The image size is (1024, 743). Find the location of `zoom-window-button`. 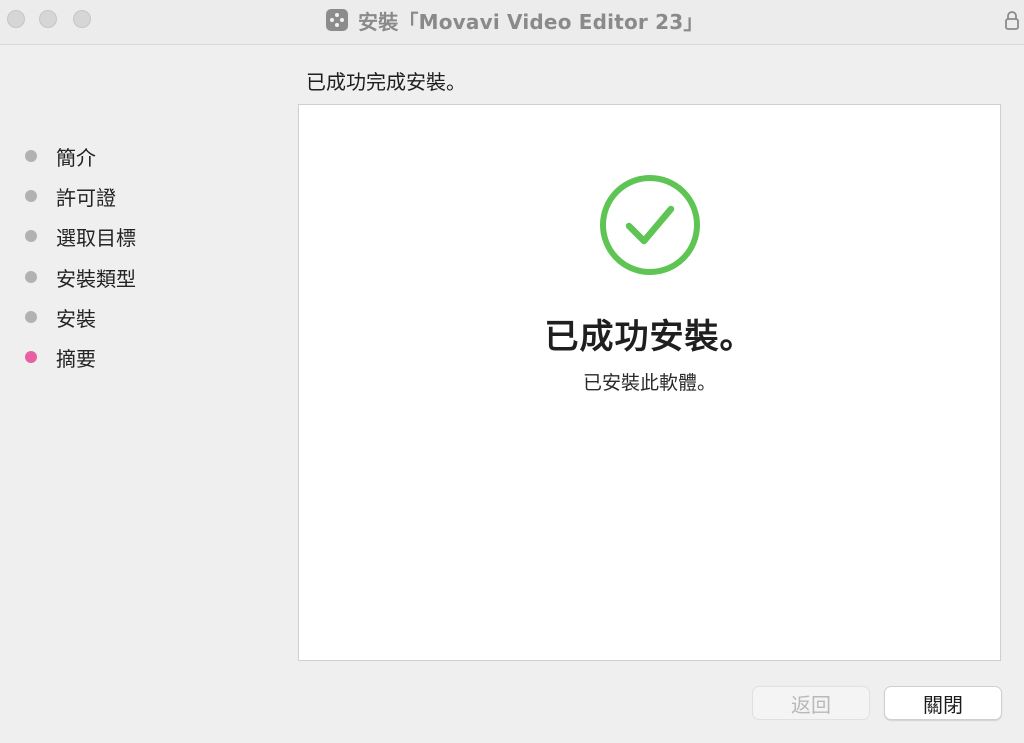

zoom-window-button is located at coordinates (82, 19).